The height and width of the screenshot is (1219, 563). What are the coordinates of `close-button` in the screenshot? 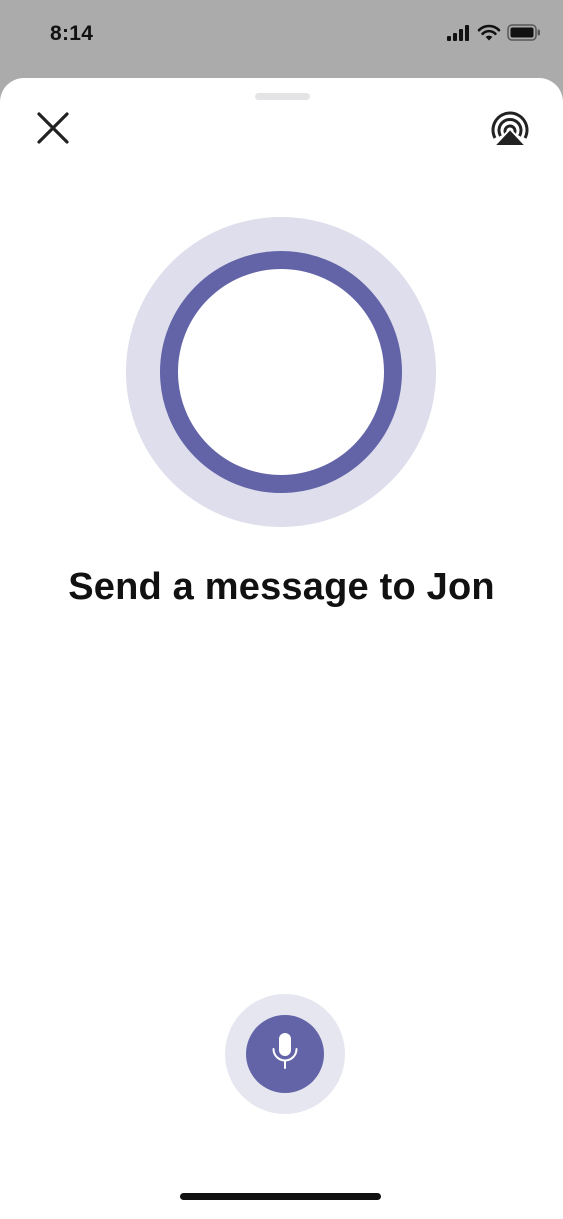 It's located at (53, 130).